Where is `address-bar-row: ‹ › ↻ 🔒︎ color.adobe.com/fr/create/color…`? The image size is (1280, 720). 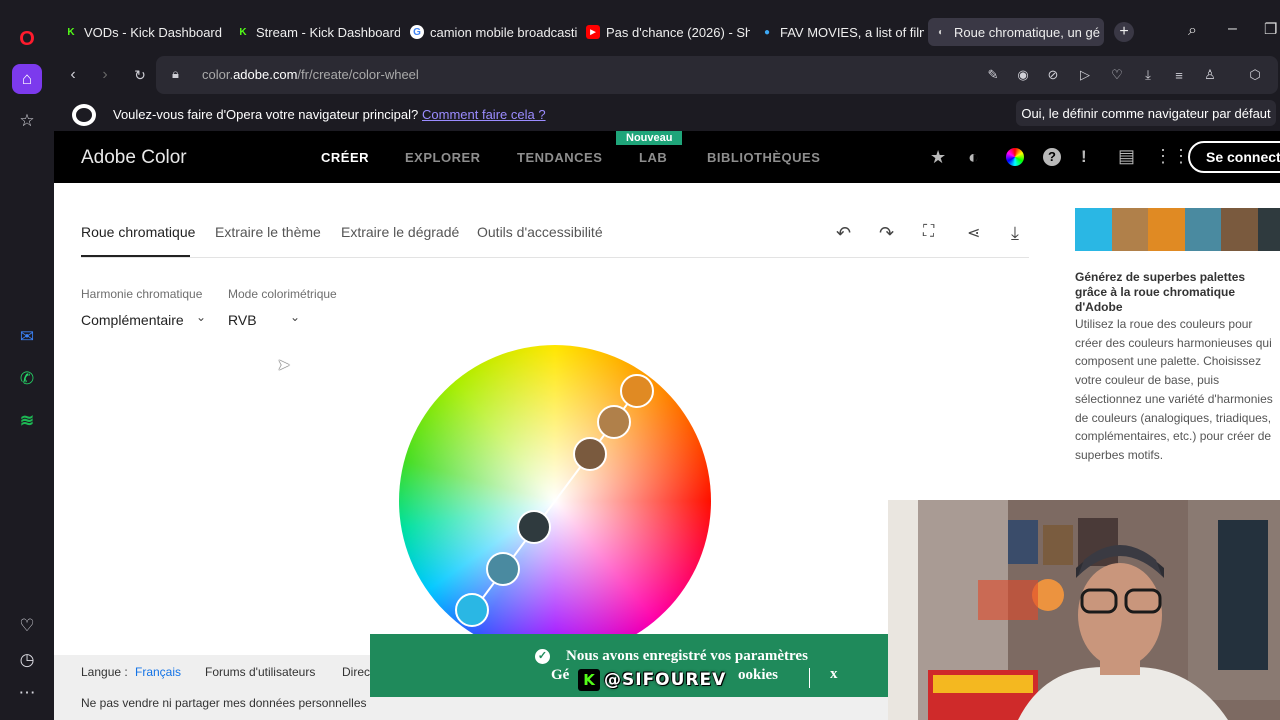
address-bar-row: ‹ › ↻ 🔒︎ color.adobe.com/fr/create/color… is located at coordinates (667, 75).